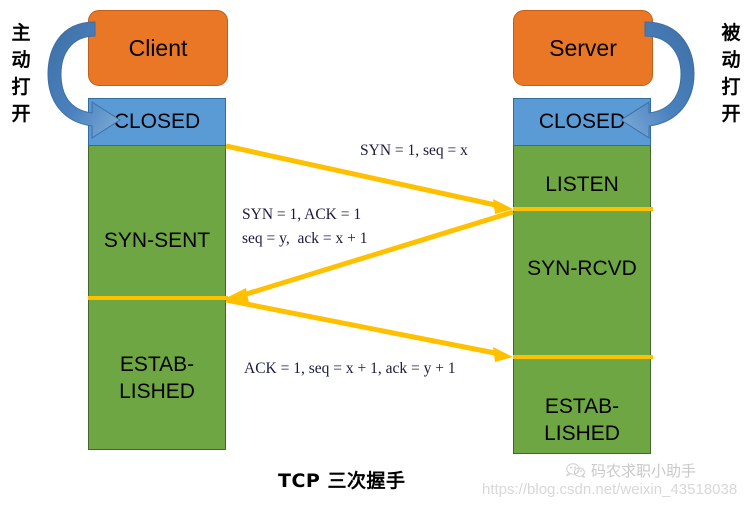  Describe the element at coordinates (21, 59) in the screenshot. I see `active-open-char-2: 动` at that location.